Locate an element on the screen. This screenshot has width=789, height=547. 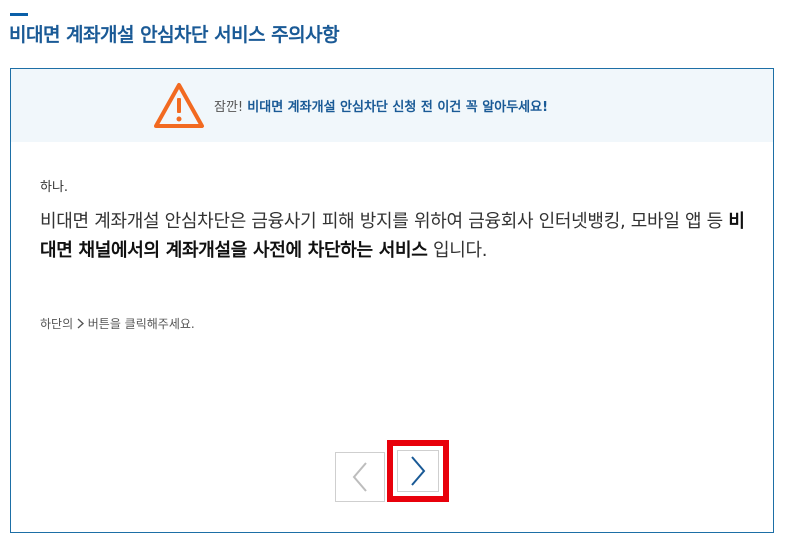
next-button-inner is located at coordinates (418, 471).